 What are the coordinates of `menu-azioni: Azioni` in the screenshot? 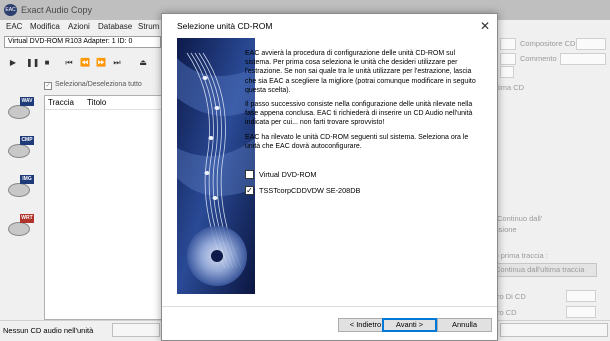 It's located at (79, 27).